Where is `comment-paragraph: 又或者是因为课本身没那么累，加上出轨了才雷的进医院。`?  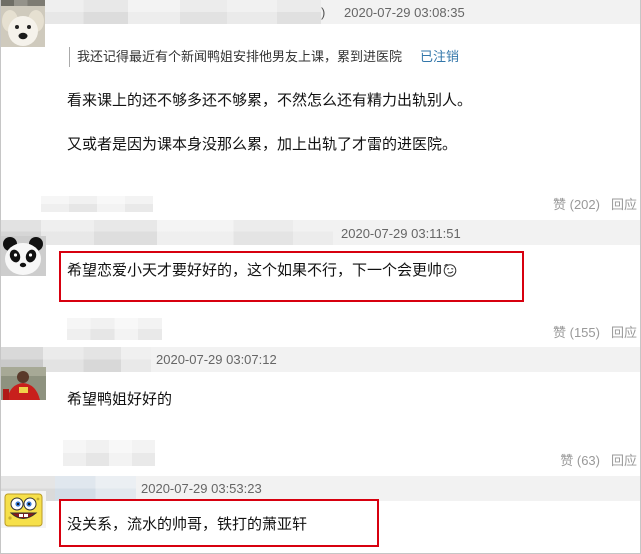
comment-paragraph: 又或者是因为课本身没那么累，加上出轨了才雷的进医院。 is located at coordinates (262, 144).